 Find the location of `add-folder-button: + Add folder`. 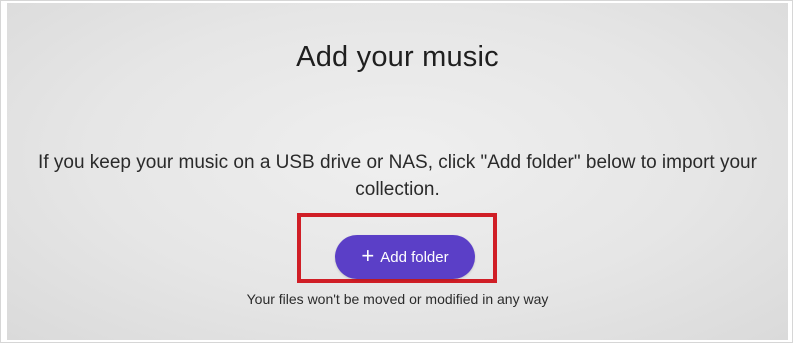

add-folder-button: + Add folder is located at coordinates (405, 257).